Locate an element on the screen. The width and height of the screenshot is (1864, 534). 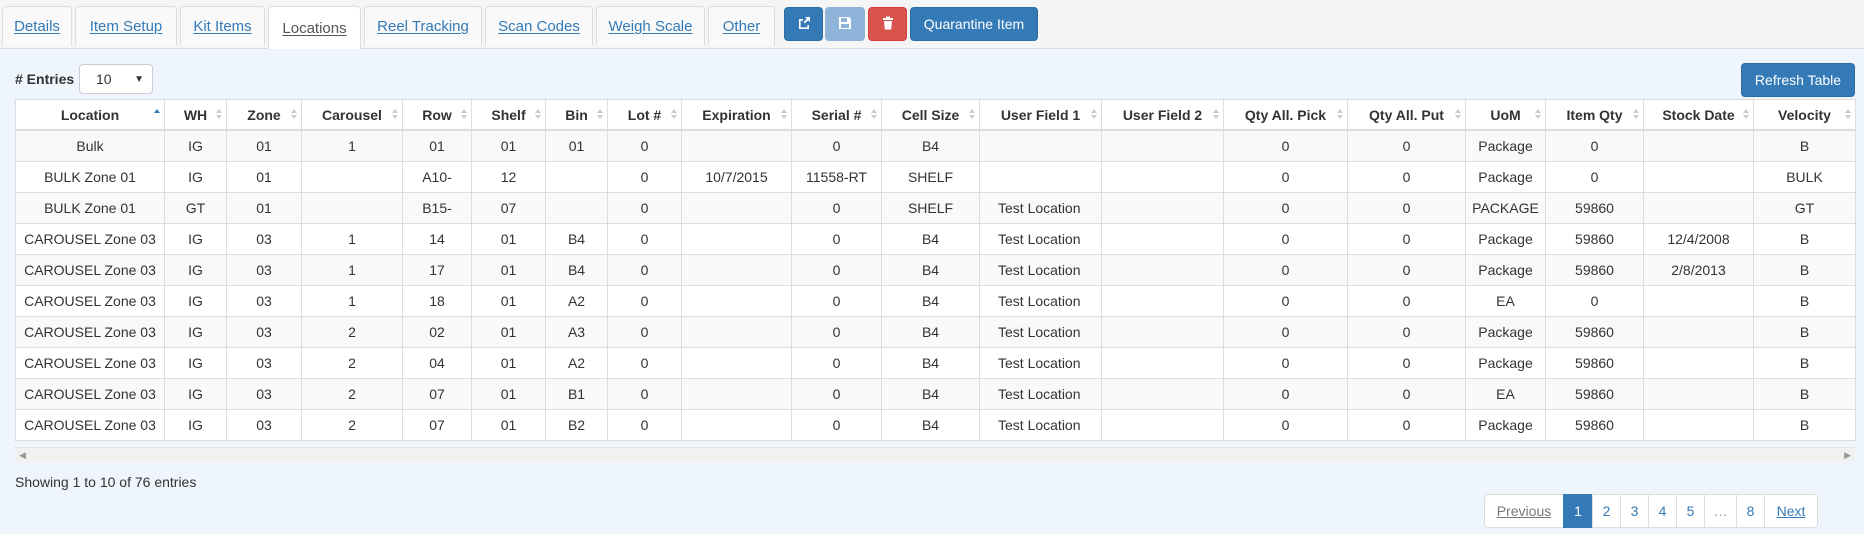
cell-uom: EA is located at coordinates (1505, 394).